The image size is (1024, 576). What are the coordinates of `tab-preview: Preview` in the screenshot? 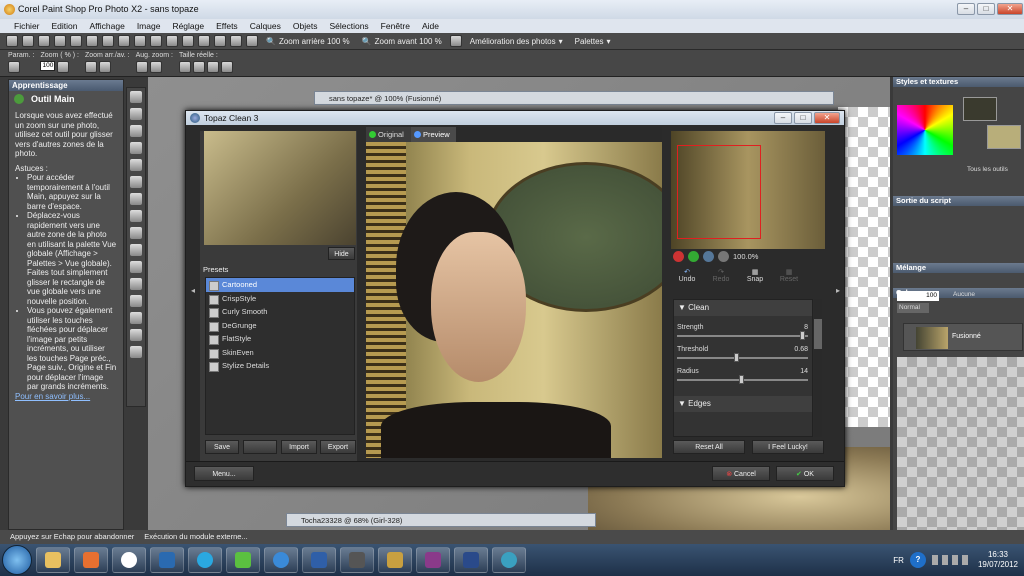 It's located at (433, 134).